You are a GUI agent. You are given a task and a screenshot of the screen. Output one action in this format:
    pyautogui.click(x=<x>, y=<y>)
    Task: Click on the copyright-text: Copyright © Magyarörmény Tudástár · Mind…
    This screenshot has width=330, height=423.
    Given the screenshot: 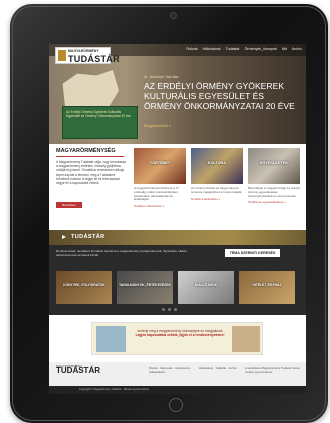 What is the action you would take?
    pyautogui.click(x=114, y=389)
    